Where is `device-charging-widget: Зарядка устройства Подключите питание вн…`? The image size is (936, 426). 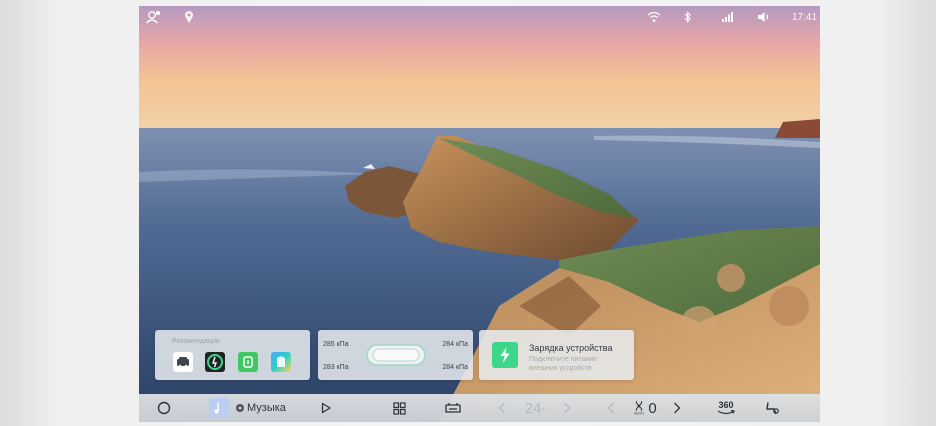 device-charging-widget: Зарядка устройства Подключите питание вн… is located at coordinates (556, 355).